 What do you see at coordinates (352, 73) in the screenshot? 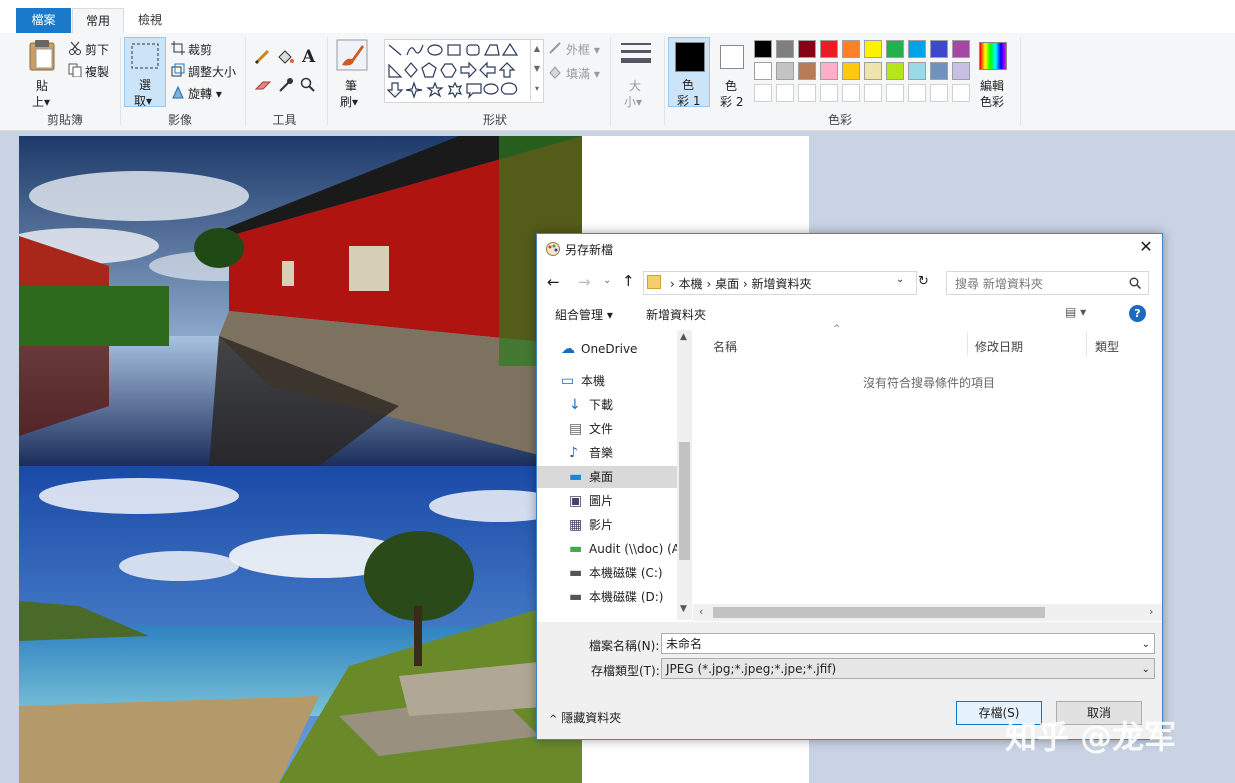
I see `brushes-button: 筆 刷▾` at bounding box center [352, 73].